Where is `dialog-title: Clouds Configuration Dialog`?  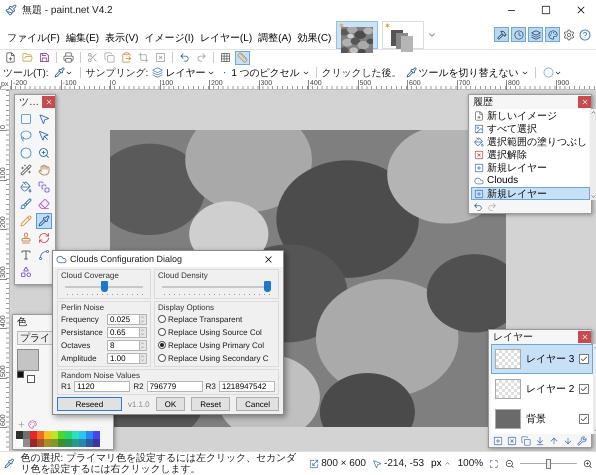 dialog-title: Clouds Configuration Dialog is located at coordinates (127, 259).